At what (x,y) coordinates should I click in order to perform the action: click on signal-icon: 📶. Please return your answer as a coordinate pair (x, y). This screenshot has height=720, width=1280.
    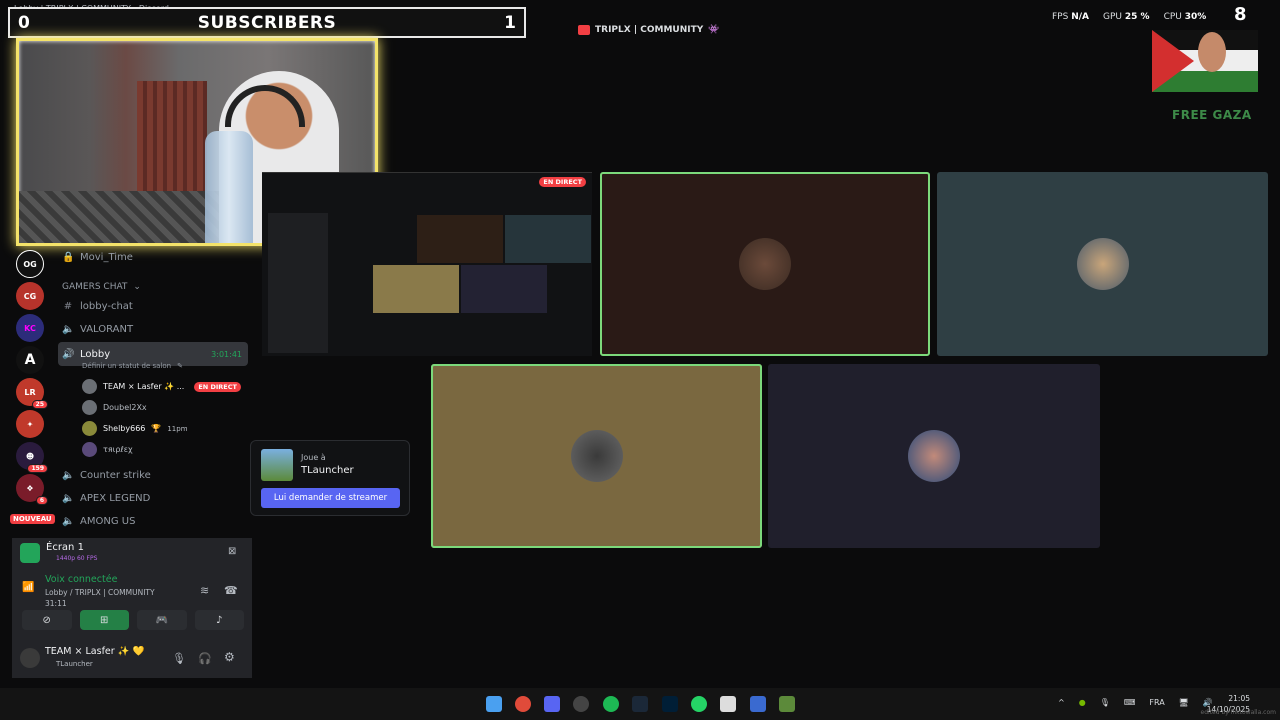
    Looking at the image, I should click on (28, 587).